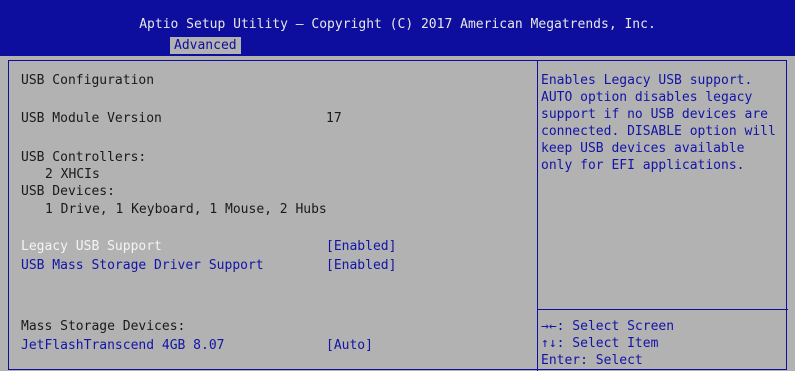  I want to click on module-version-value: 17, so click(334, 118).